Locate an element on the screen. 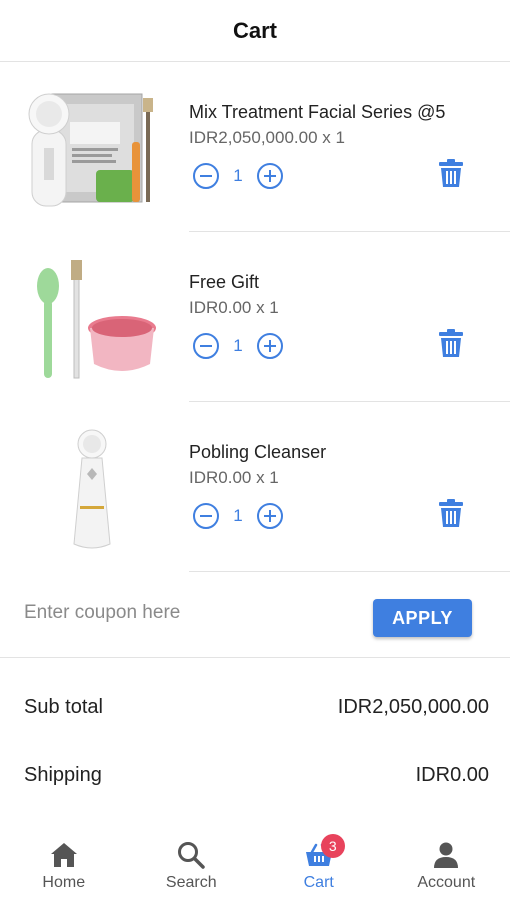  subtotal-value: IDR2,050,000.00 is located at coordinates (413, 707).